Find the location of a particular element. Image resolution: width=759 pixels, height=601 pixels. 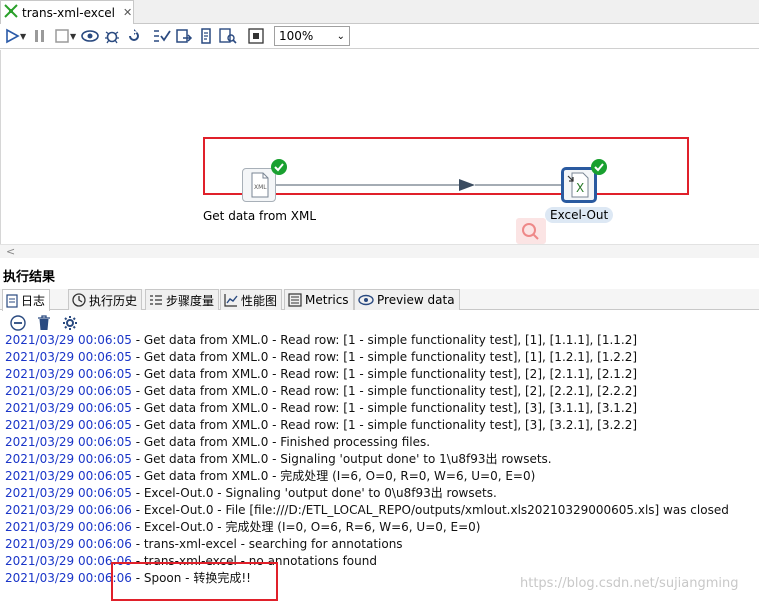

performance-graph-icon is located at coordinates (231, 300).